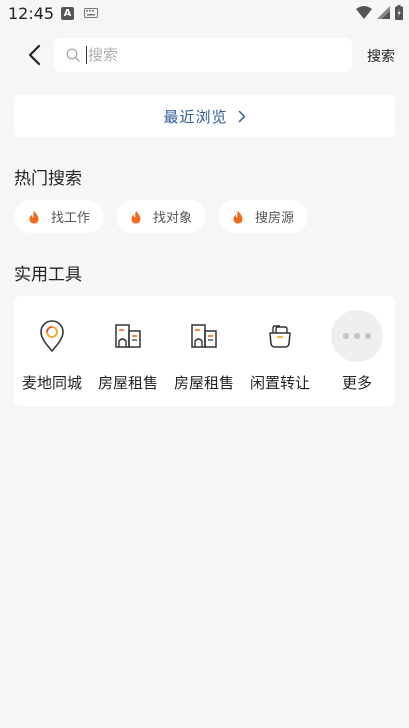  Describe the element at coordinates (48, 275) in the screenshot. I see `tools-title: 实用工具` at that location.